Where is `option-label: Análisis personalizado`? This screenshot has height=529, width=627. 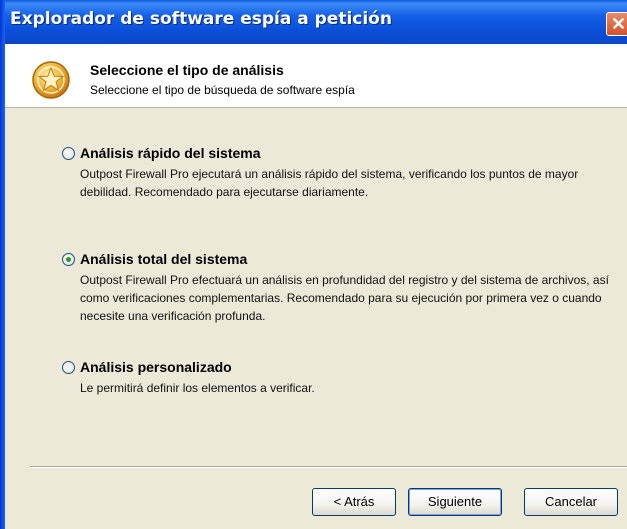 option-label: Análisis personalizado is located at coordinates (156, 367).